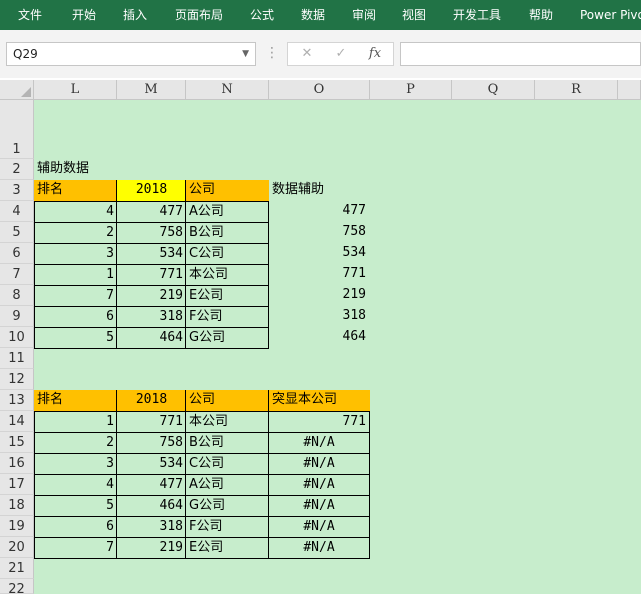  What do you see at coordinates (307, 54) in the screenshot?
I see `cancel-icon: ✕` at bounding box center [307, 54].